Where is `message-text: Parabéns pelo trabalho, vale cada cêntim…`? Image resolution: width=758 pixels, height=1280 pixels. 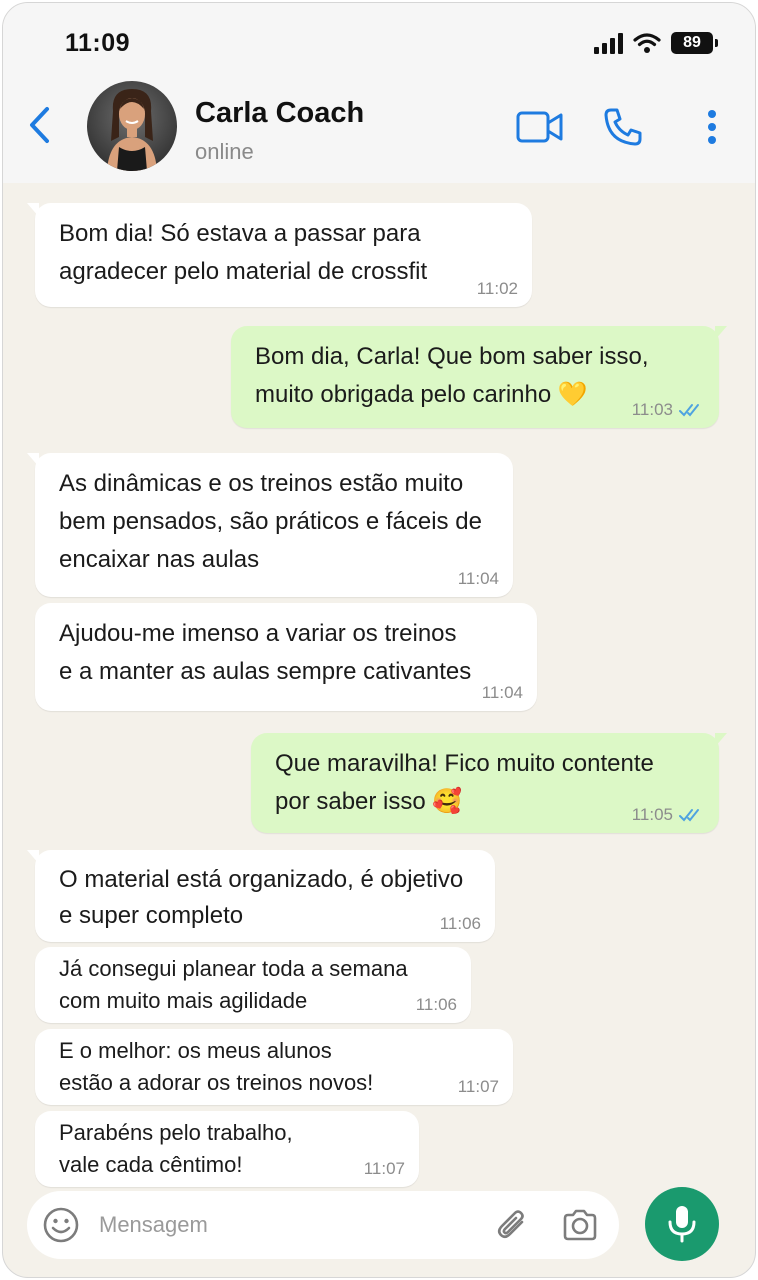 message-text: Parabéns pelo trabalho, vale cada cêntim… is located at coordinates (176, 1149).